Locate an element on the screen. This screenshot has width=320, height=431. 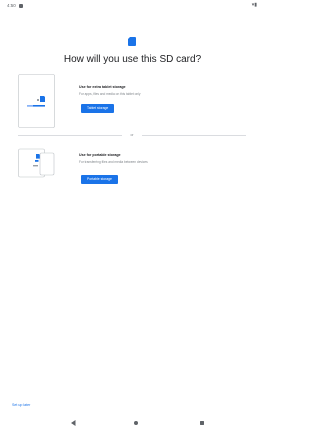
divider-line-left is located at coordinates (70, 135).